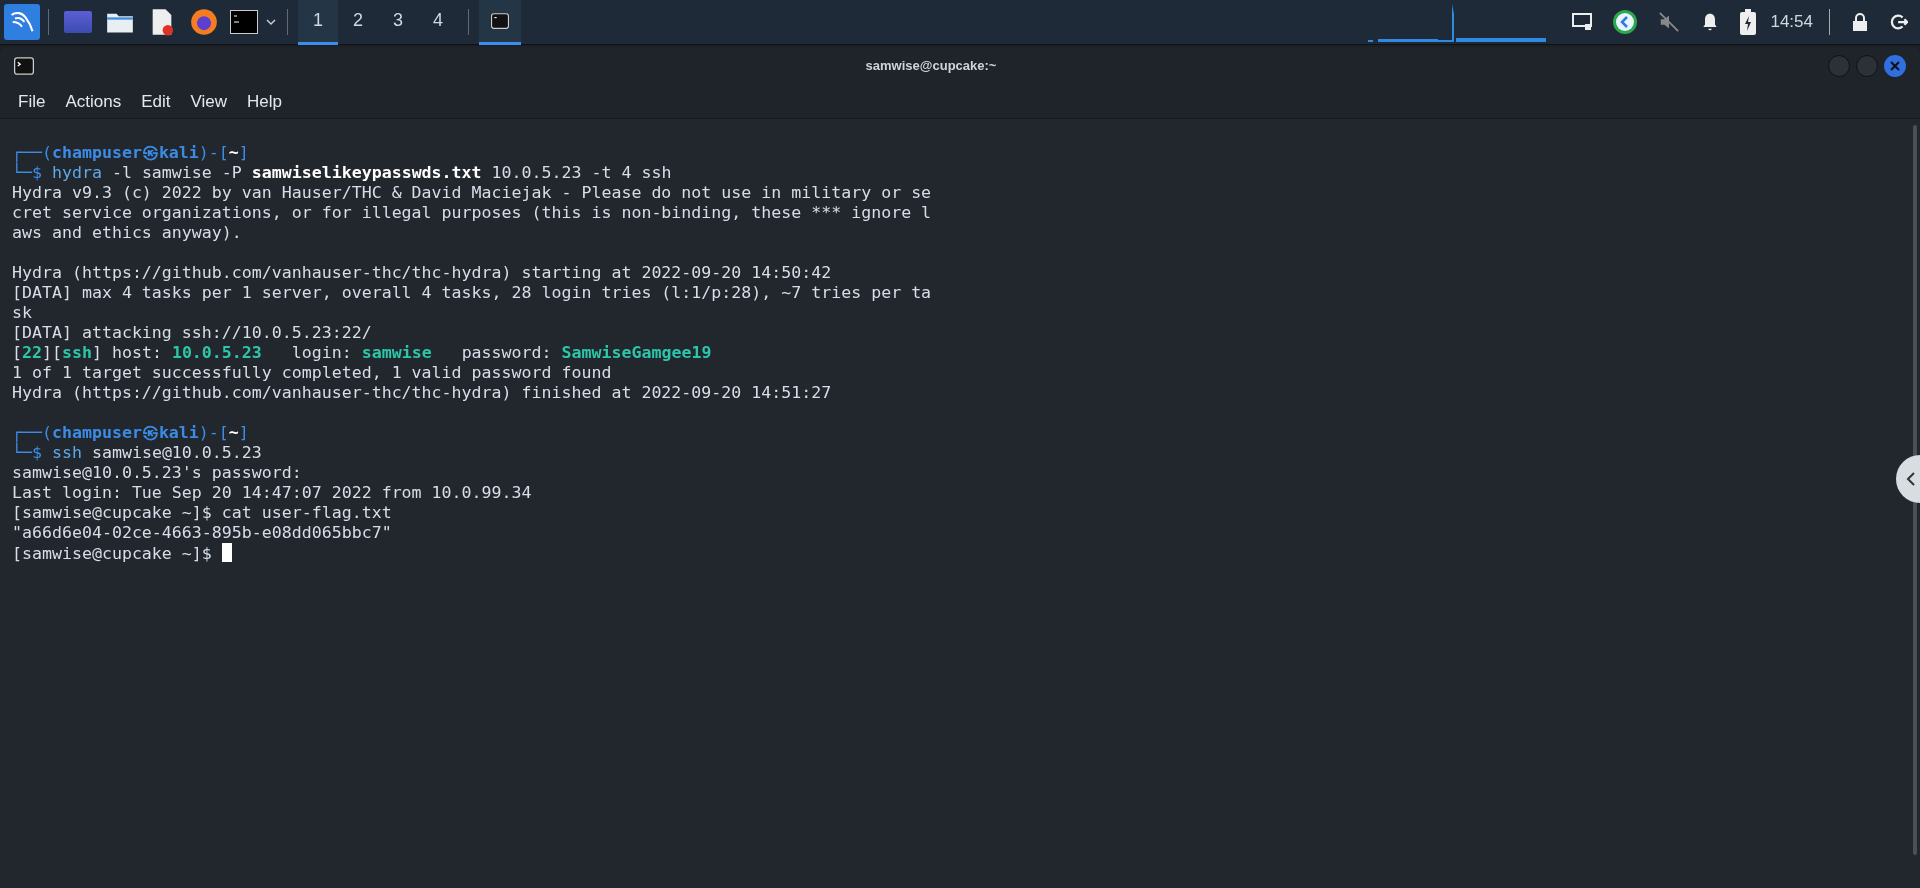 The image size is (1920, 888). What do you see at coordinates (156, 101) in the screenshot?
I see `menu-item: Edit` at bounding box center [156, 101].